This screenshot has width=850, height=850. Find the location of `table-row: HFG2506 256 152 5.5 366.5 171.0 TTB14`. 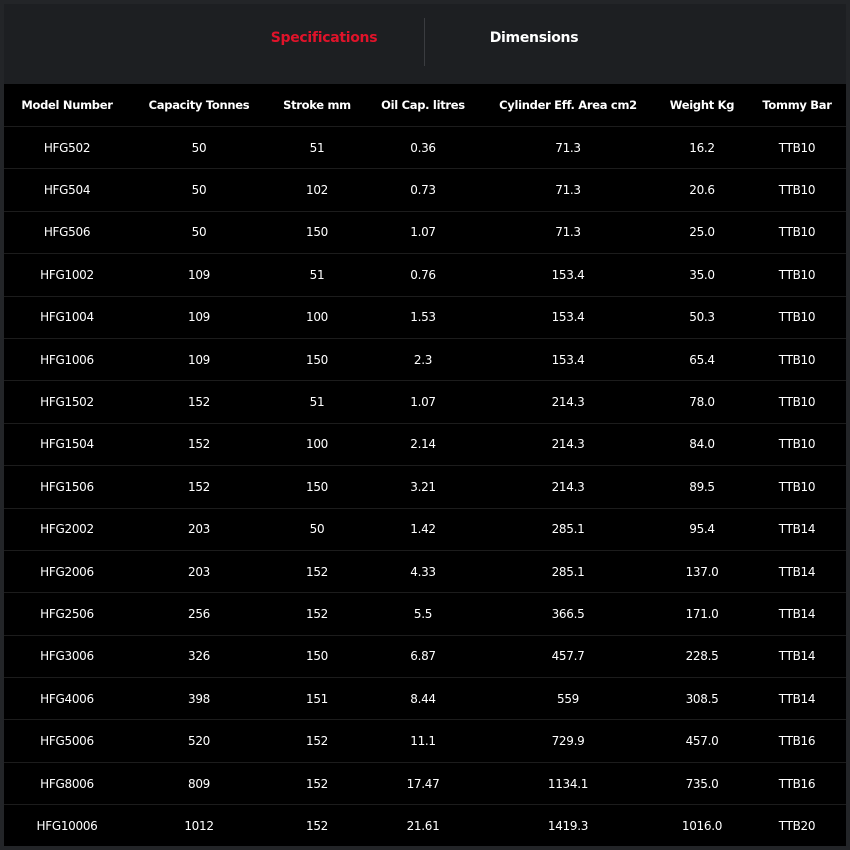

table-row: HFG2506 256 152 5.5 366.5 171.0 TTB14 is located at coordinates (425, 614).